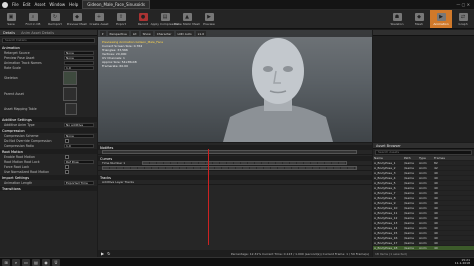 This screenshot has height=266, width=474. What do you see at coordinates (99, 19) in the screenshot?
I see `create-asset-button: + Create Asset` at bounding box center [99, 19].